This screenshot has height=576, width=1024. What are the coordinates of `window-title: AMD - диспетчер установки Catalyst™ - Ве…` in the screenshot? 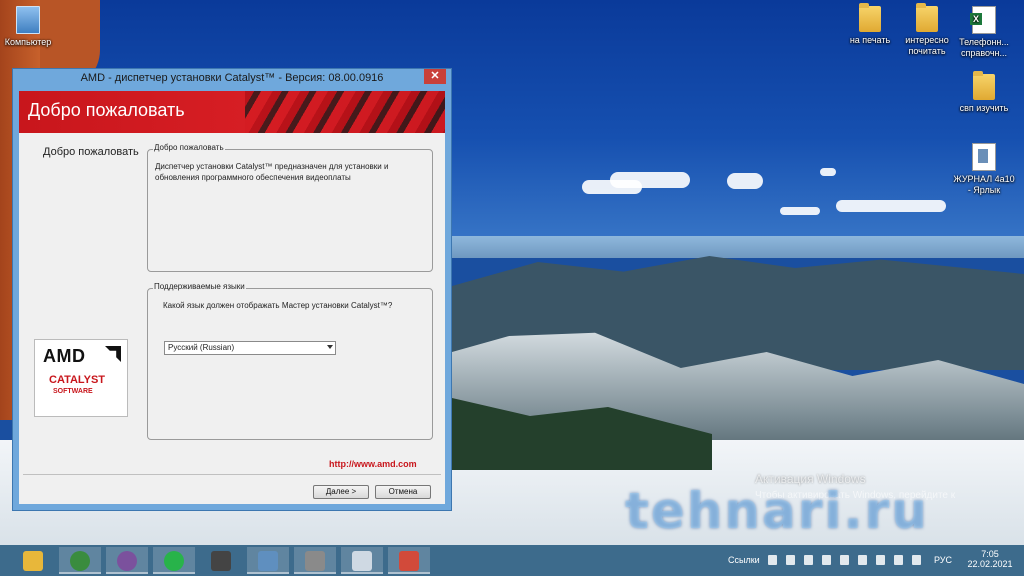 It's located at (232, 78).